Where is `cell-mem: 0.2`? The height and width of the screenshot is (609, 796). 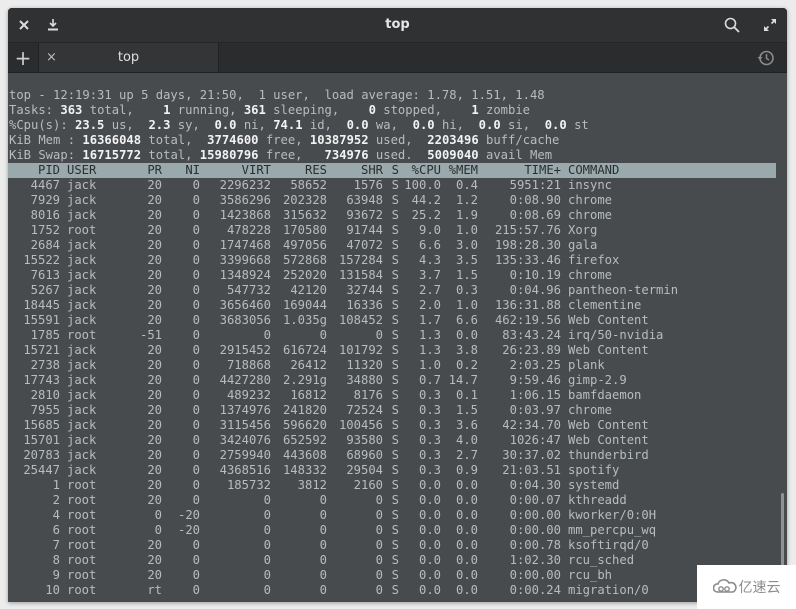
cell-mem: 0.2 is located at coordinates (466, 365).